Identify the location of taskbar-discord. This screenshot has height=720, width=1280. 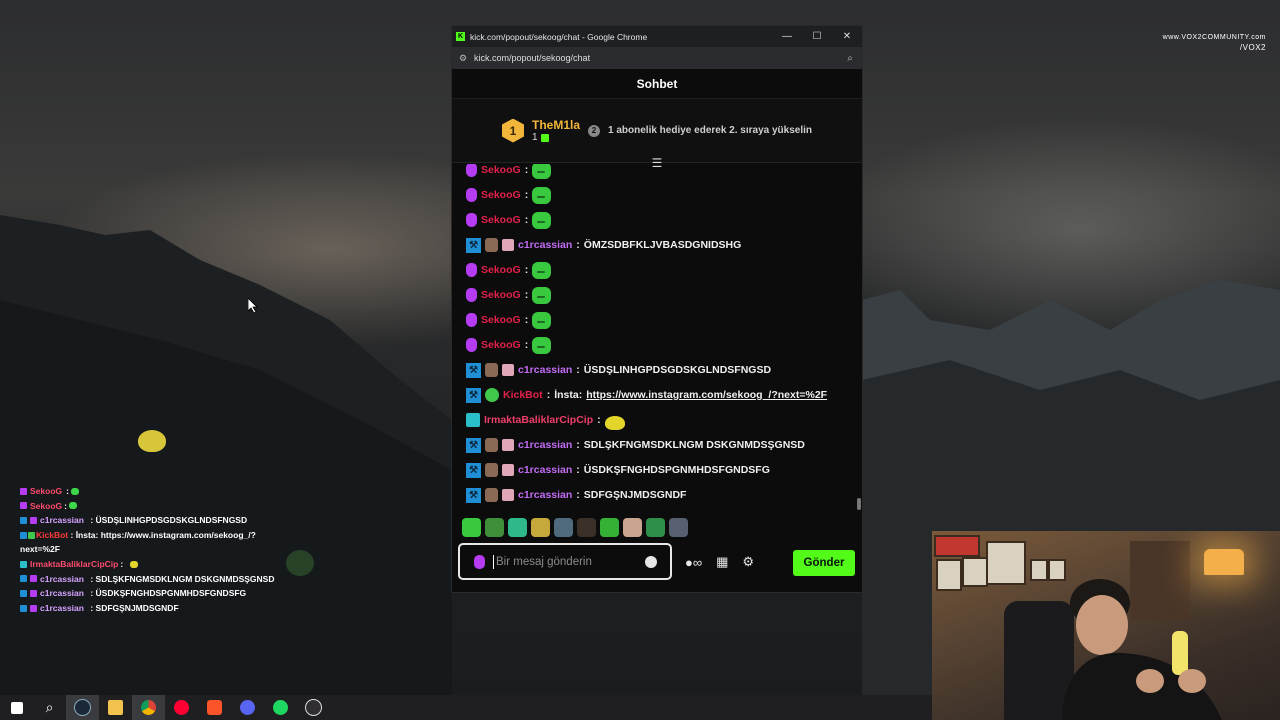
(247, 707).